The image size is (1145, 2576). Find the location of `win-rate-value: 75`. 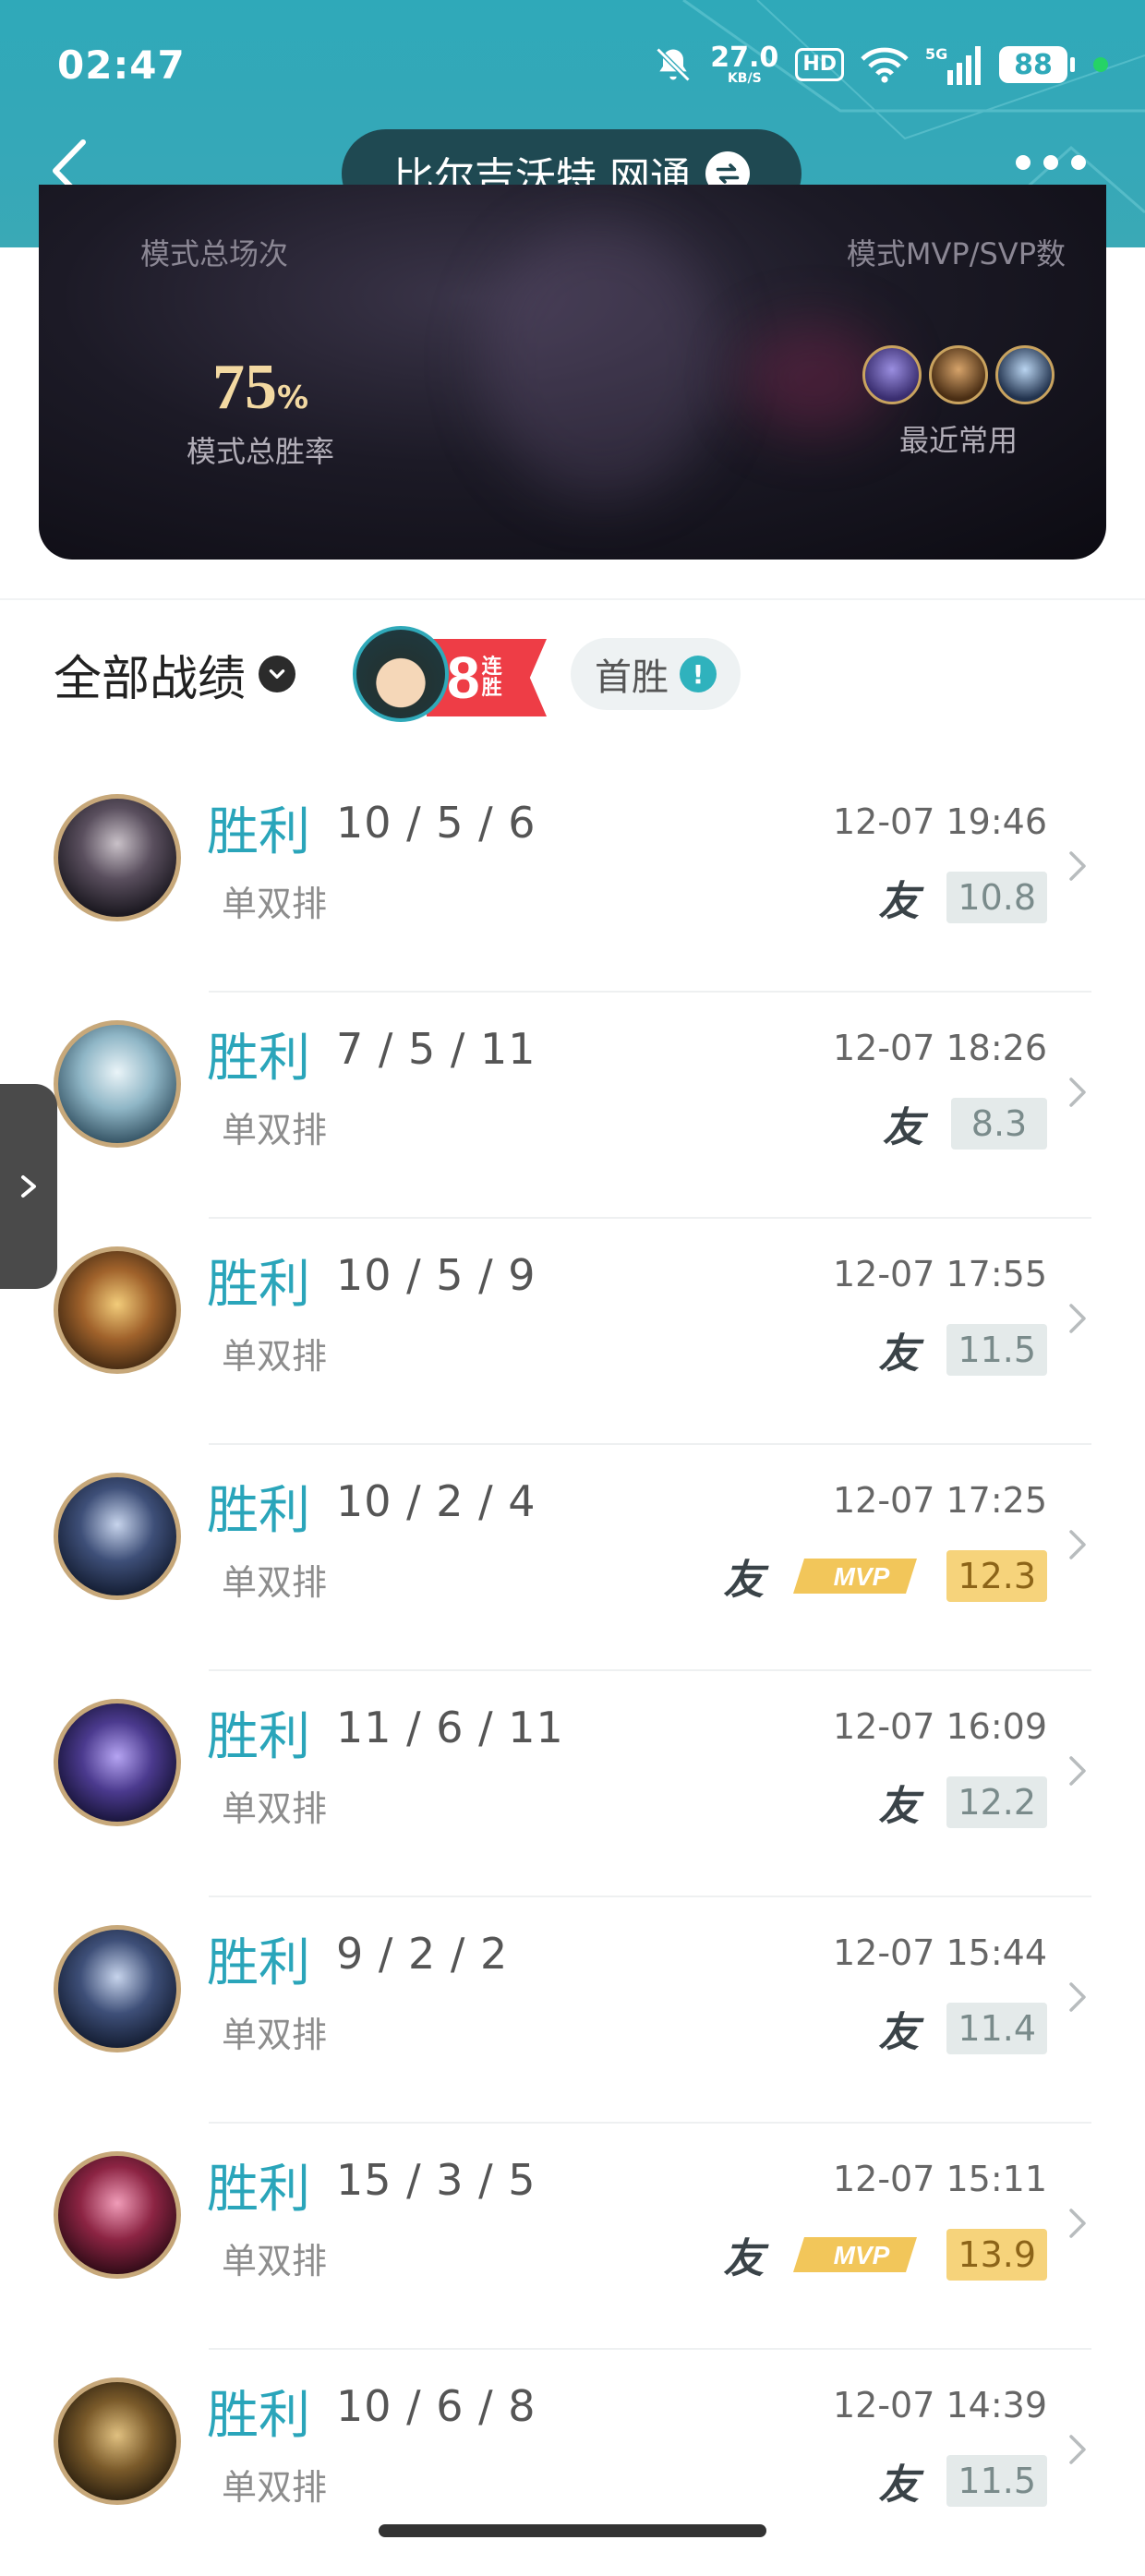

win-rate-value: 75 is located at coordinates (244, 387).